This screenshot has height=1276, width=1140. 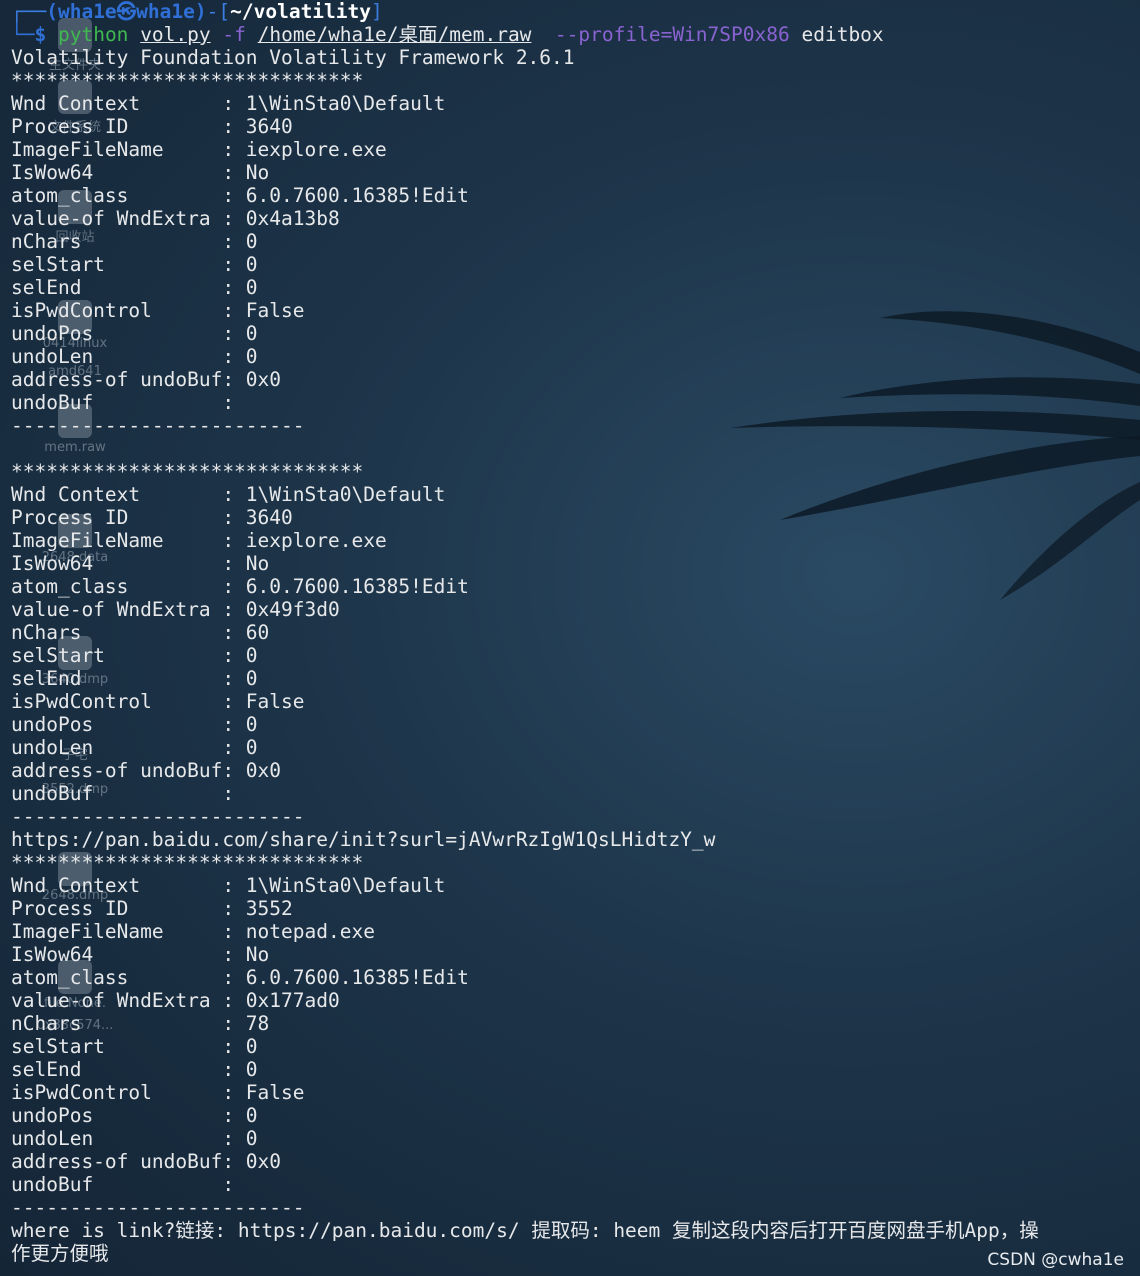 I want to click on record-field: value-of WndExtra : 0x4a13b8, so click(x=175, y=218).